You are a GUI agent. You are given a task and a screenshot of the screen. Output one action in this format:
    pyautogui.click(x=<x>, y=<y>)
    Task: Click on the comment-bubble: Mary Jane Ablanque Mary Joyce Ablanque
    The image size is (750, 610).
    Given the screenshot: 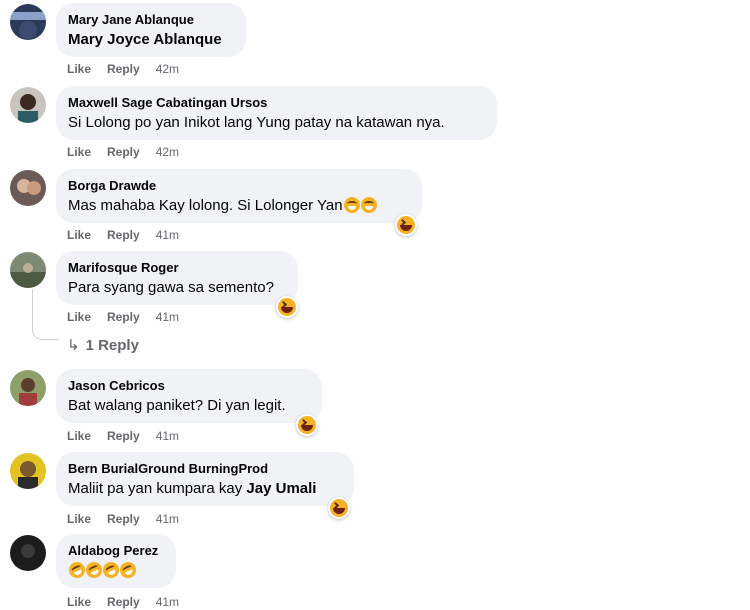 What is the action you would take?
    pyautogui.click(x=151, y=30)
    